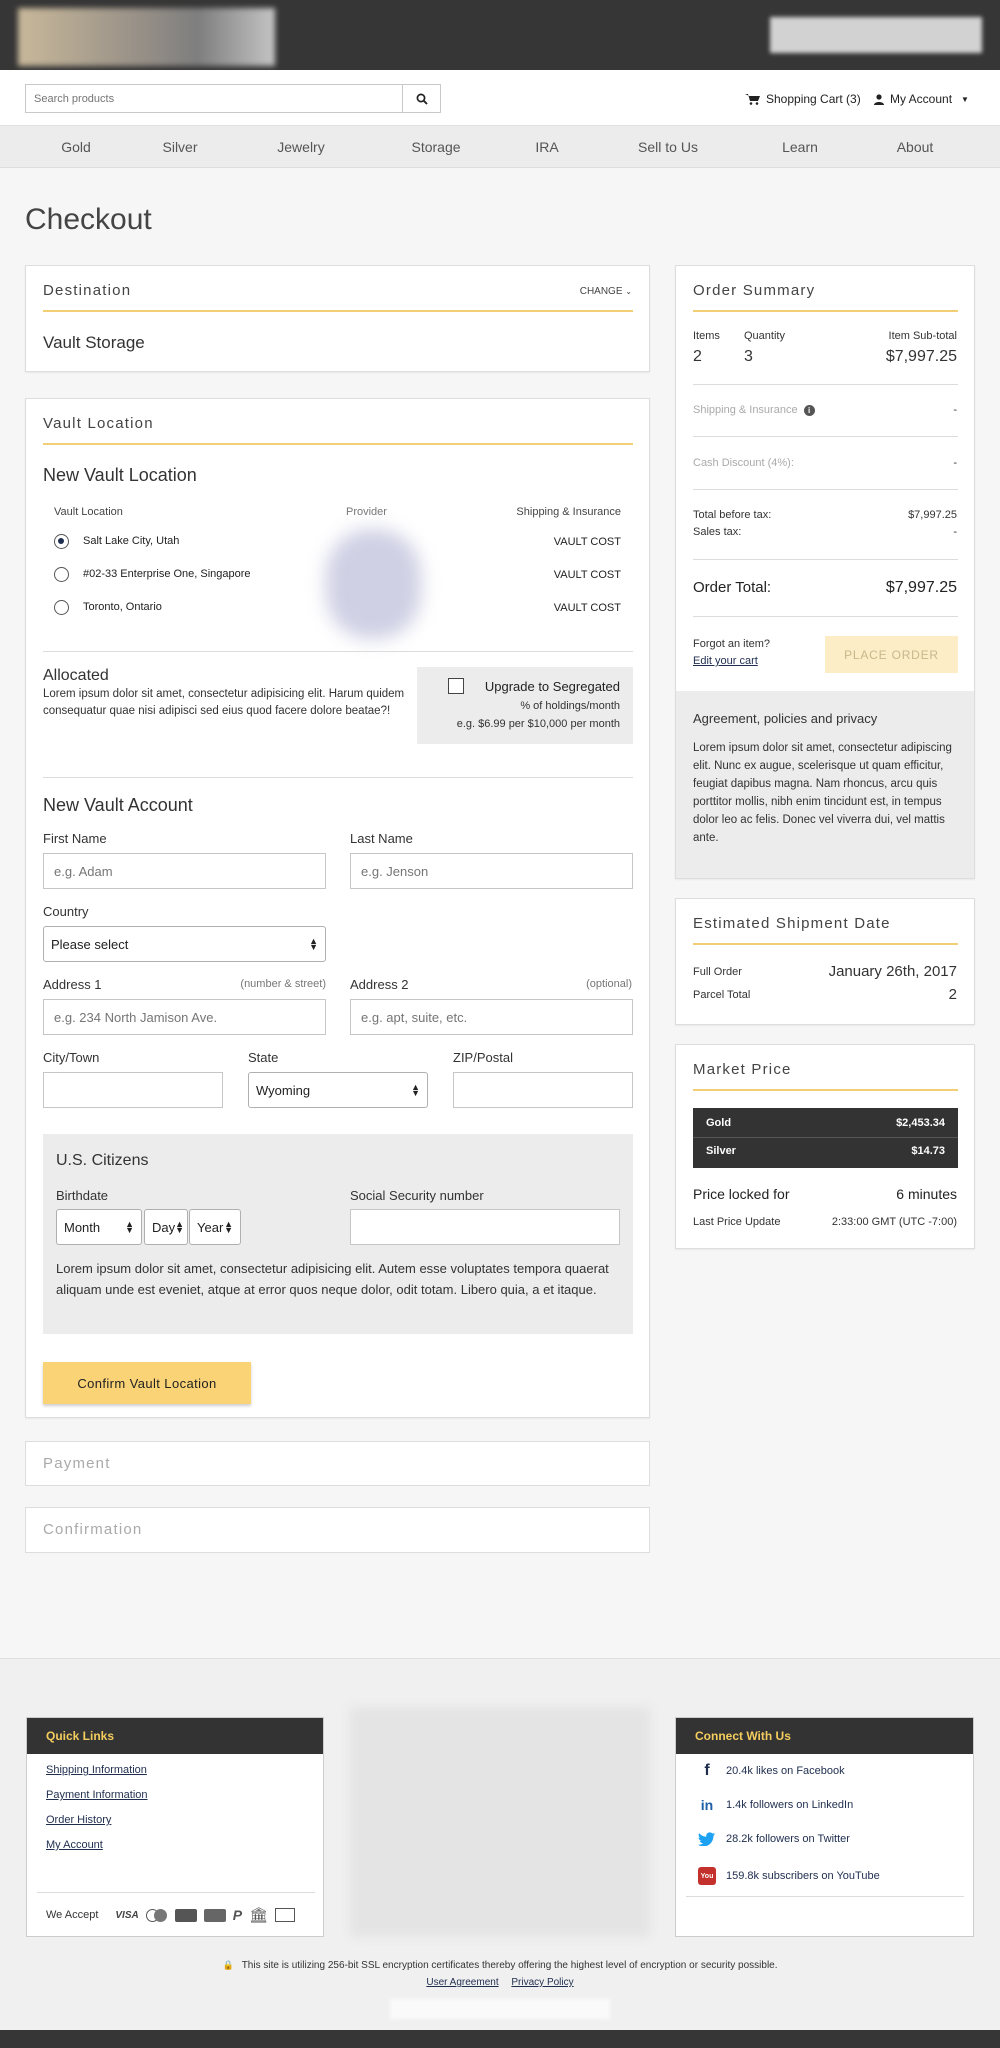 This screenshot has width=1000, height=2048. Describe the element at coordinates (97, 1770) in the screenshot. I see `link-shipping-information: Shipping Information` at that location.